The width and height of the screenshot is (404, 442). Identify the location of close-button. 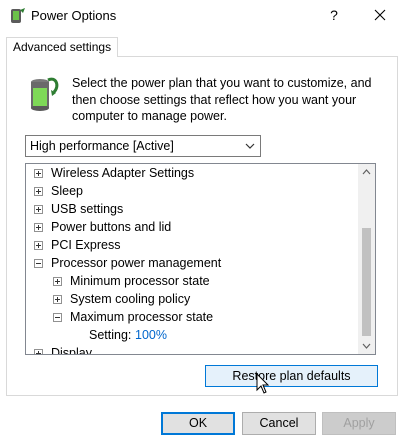
(380, 15).